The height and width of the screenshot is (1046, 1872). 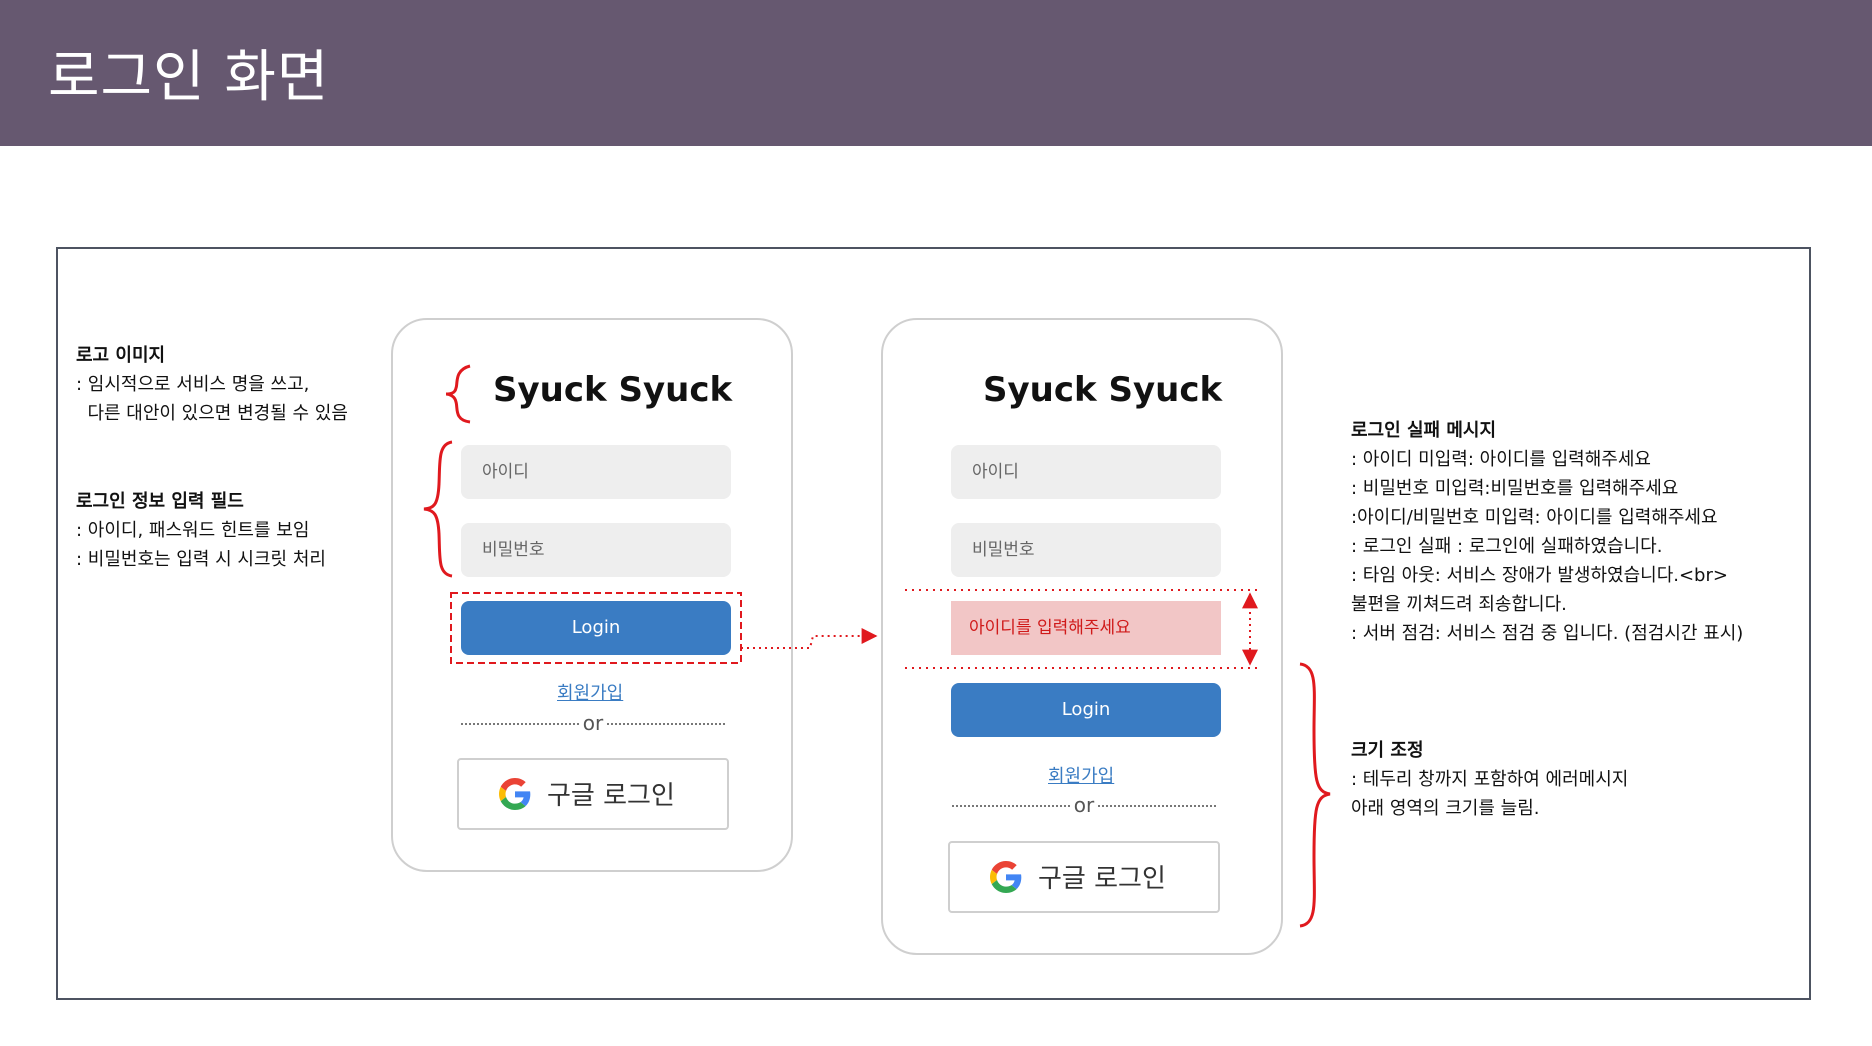 I want to click on connector-arrow, so click(x=809, y=638).